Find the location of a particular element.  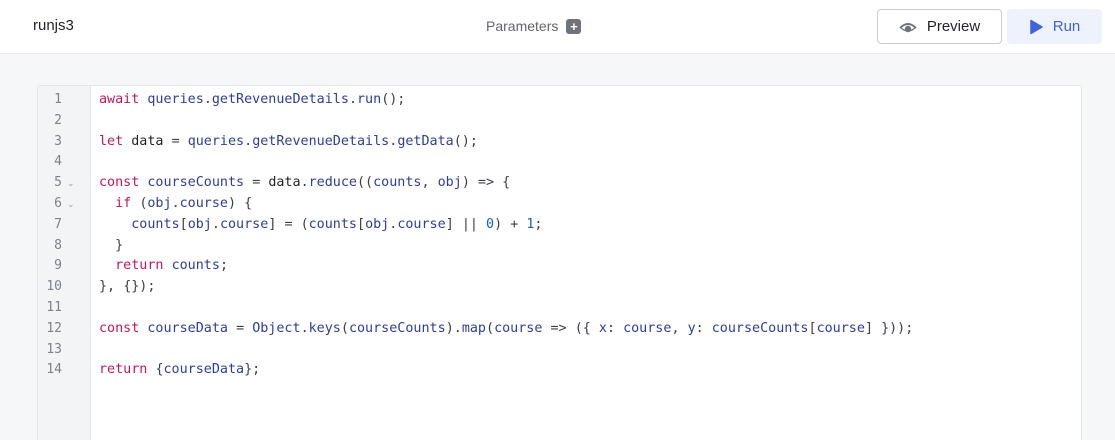

preview-button: Preview is located at coordinates (939, 26).